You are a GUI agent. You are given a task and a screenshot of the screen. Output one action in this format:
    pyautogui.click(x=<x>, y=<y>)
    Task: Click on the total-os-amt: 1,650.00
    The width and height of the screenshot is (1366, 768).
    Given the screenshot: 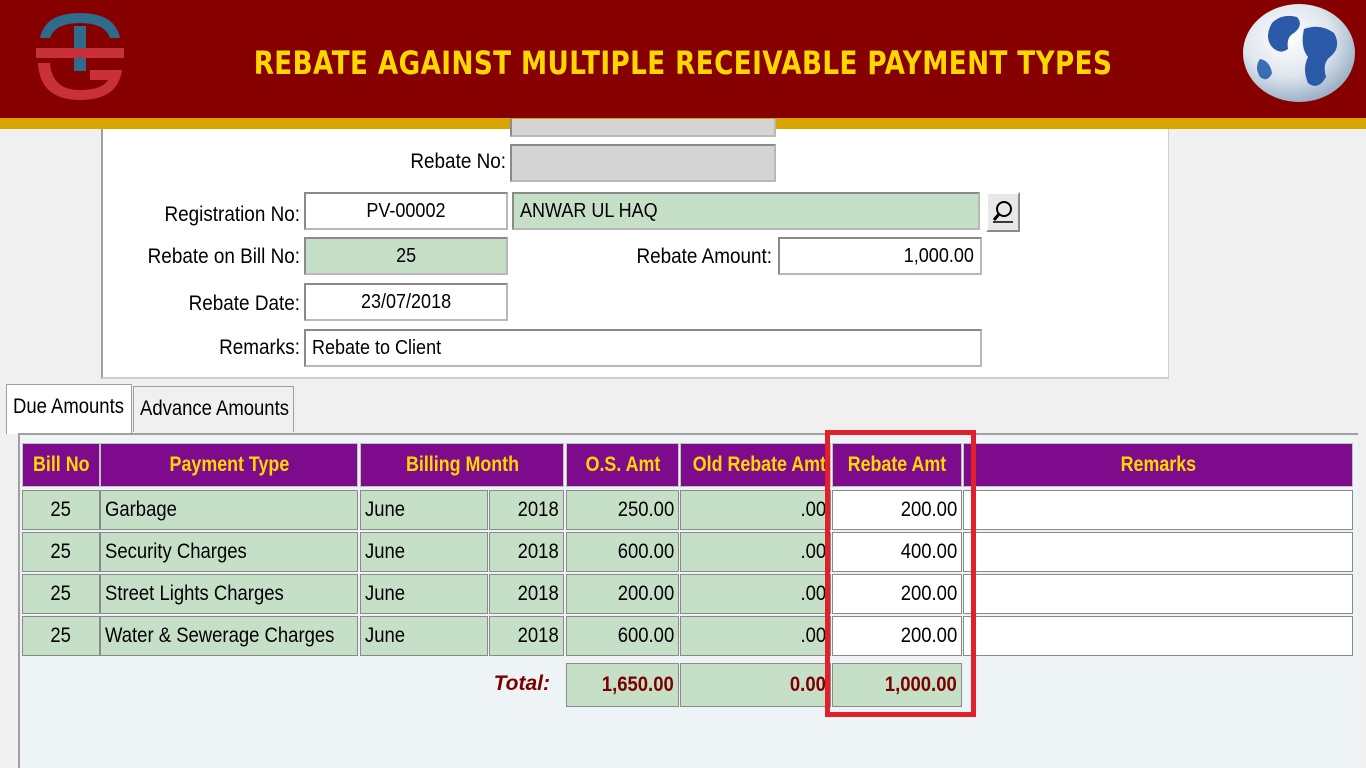 What is the action you would take?
    pyautogui.click(x=622, y=685)
    